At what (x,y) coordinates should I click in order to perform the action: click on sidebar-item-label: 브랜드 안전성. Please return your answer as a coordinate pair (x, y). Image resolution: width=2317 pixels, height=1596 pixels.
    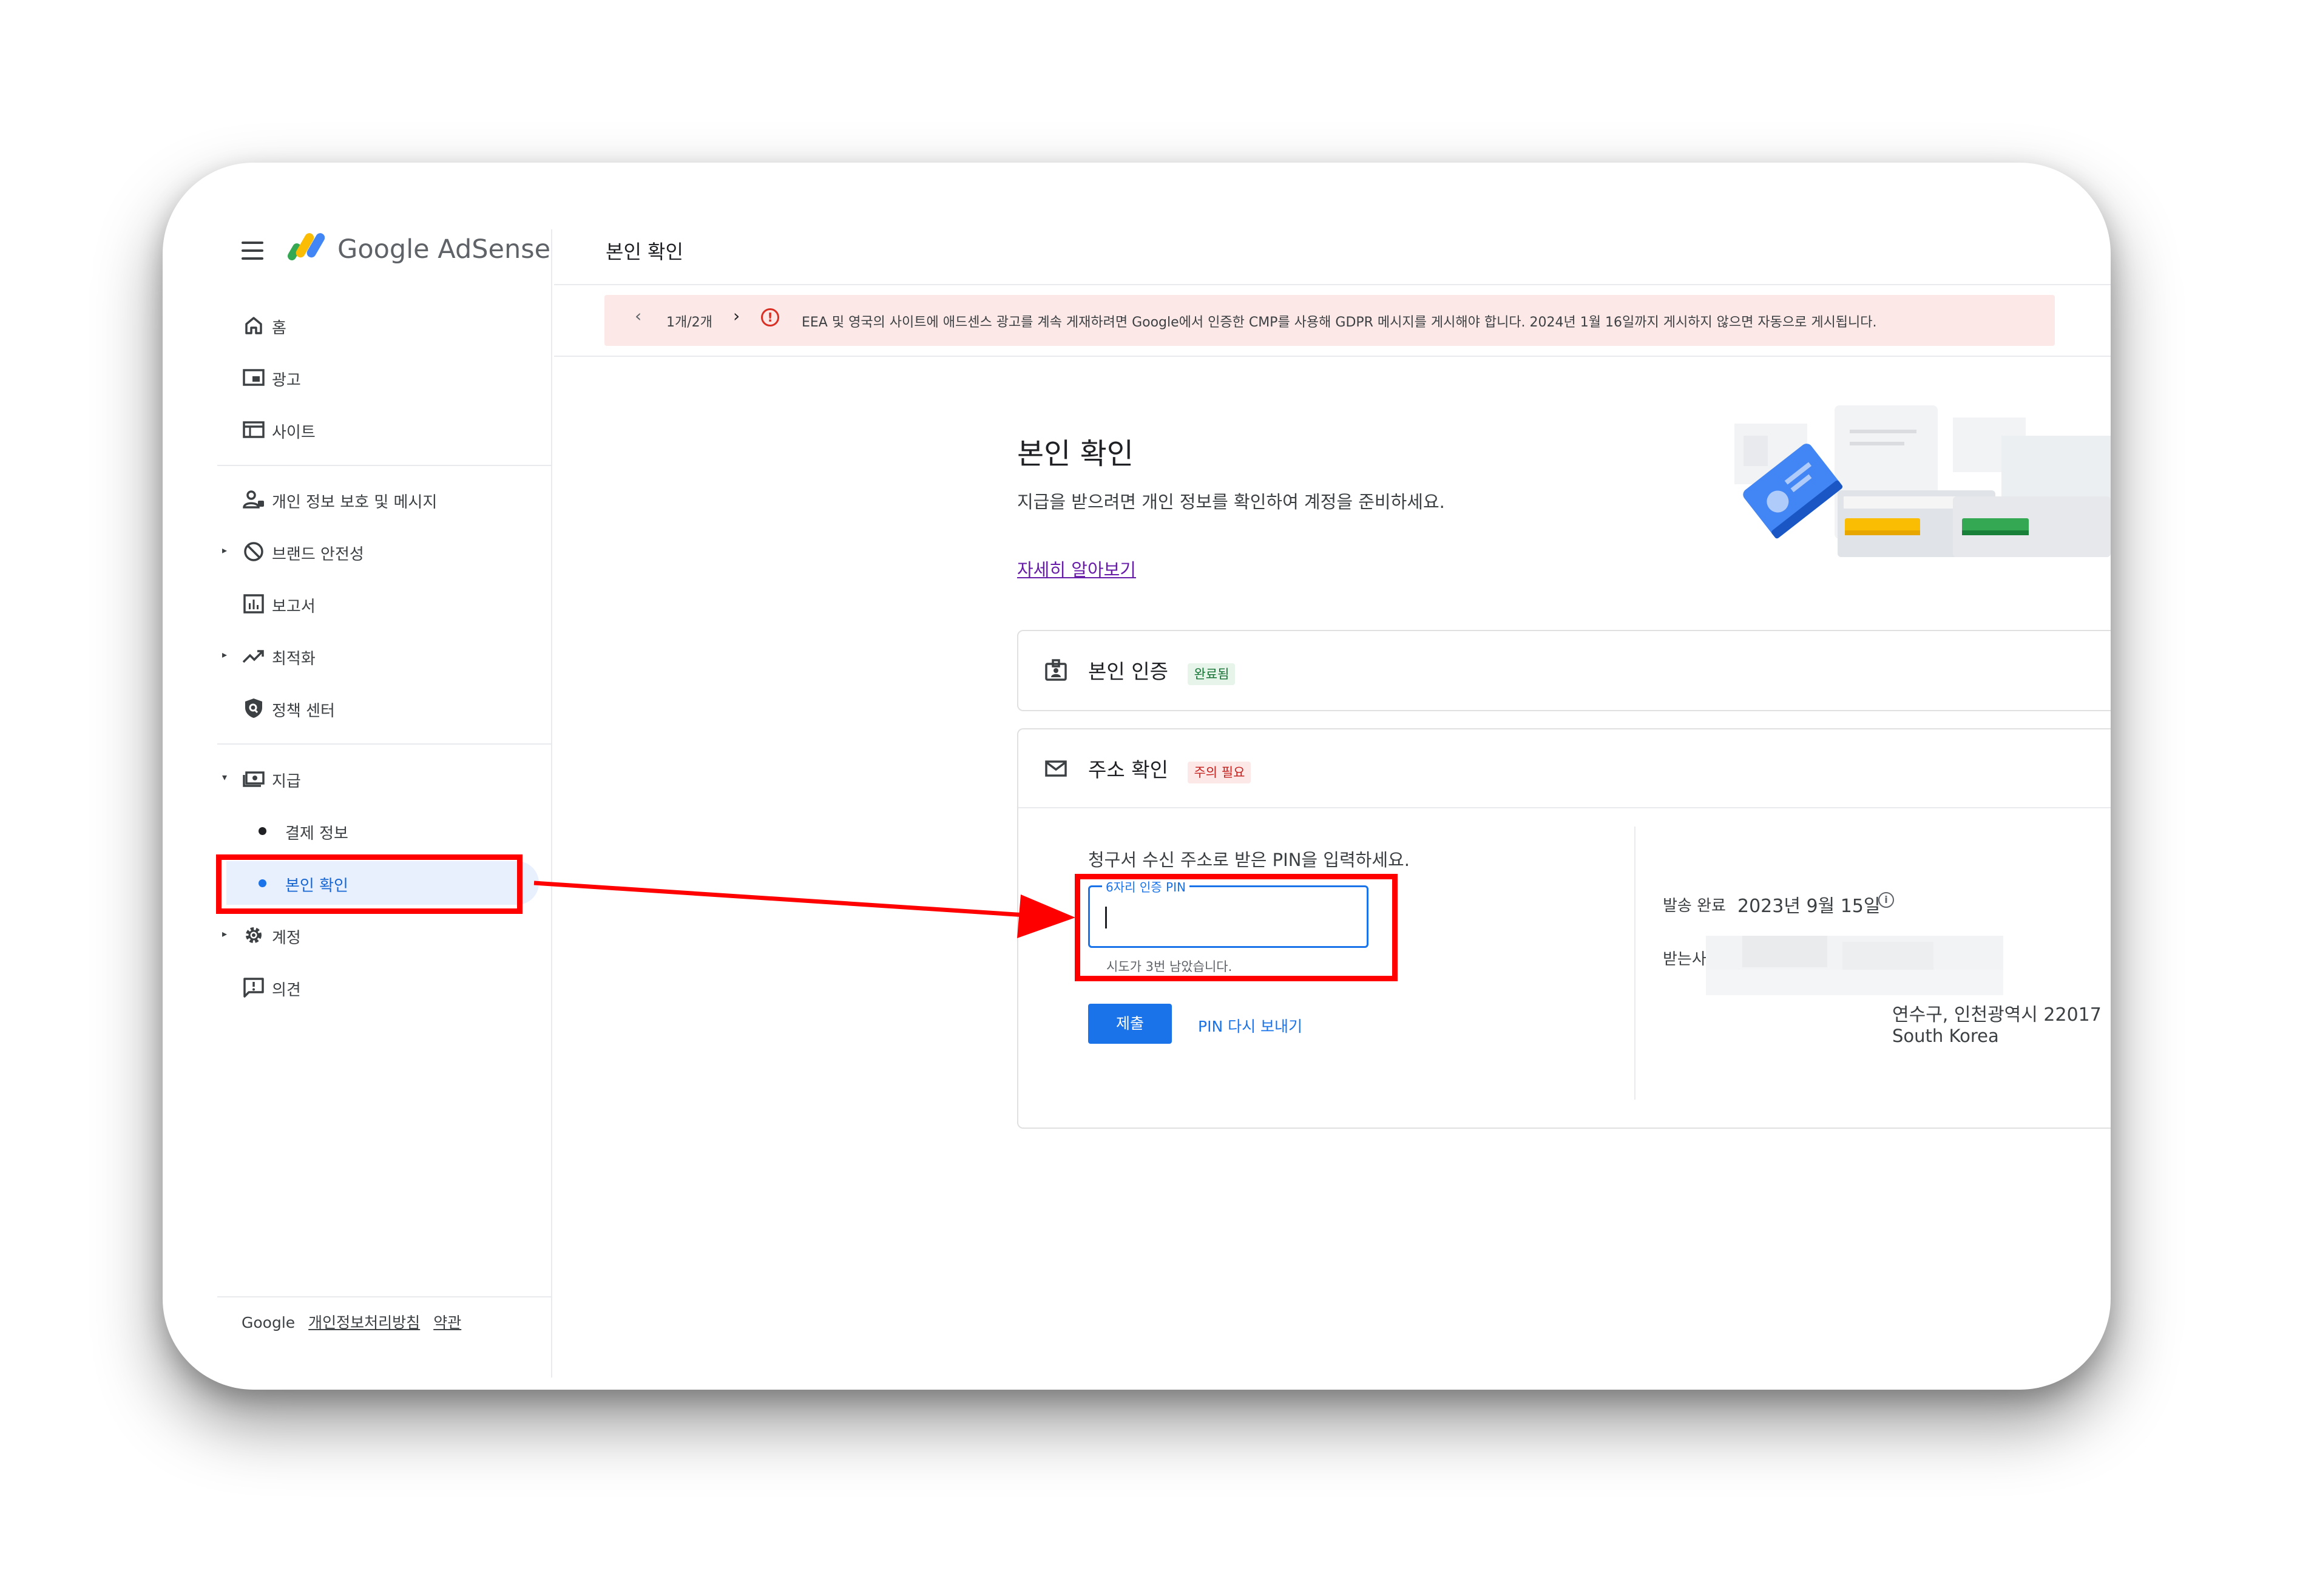
    Looking at the image, I should click on (318, 555).